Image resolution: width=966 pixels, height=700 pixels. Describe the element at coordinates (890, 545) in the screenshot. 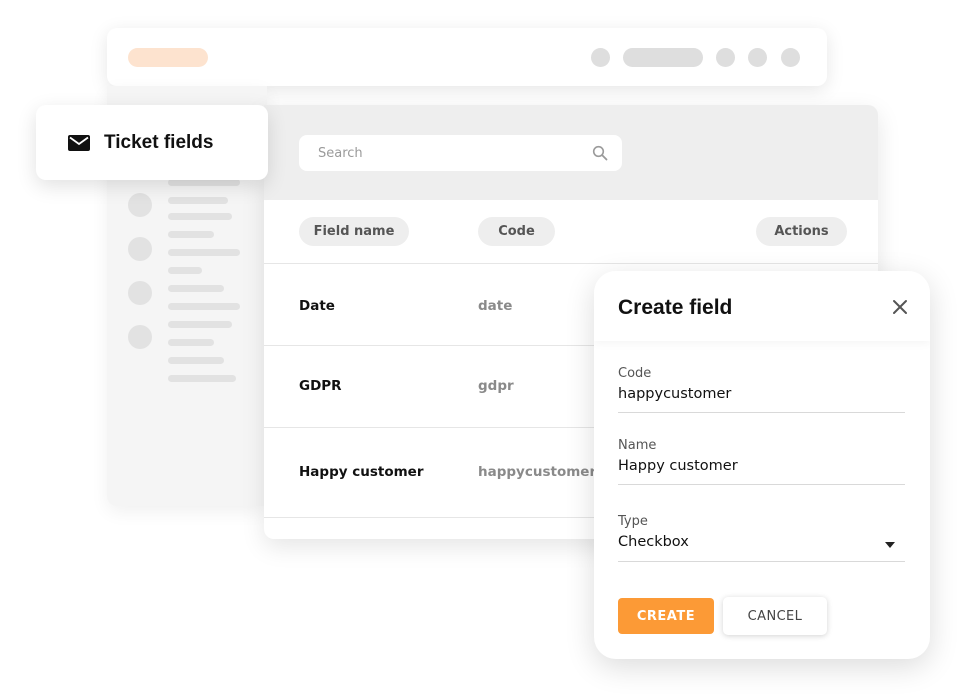

I see `caret-down-icon` at that location.